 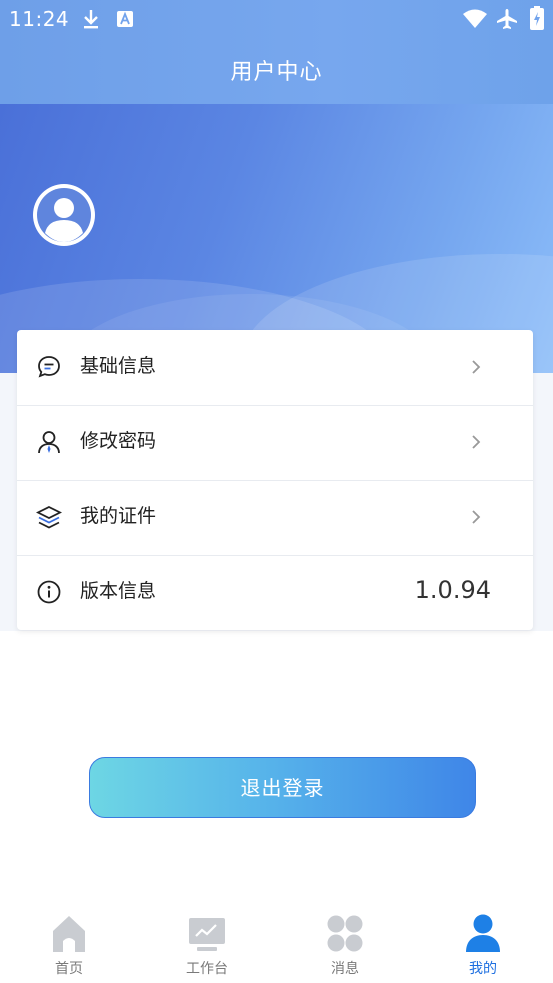 I want to click on chat-bubble-icon, so click(x=49, y=367).